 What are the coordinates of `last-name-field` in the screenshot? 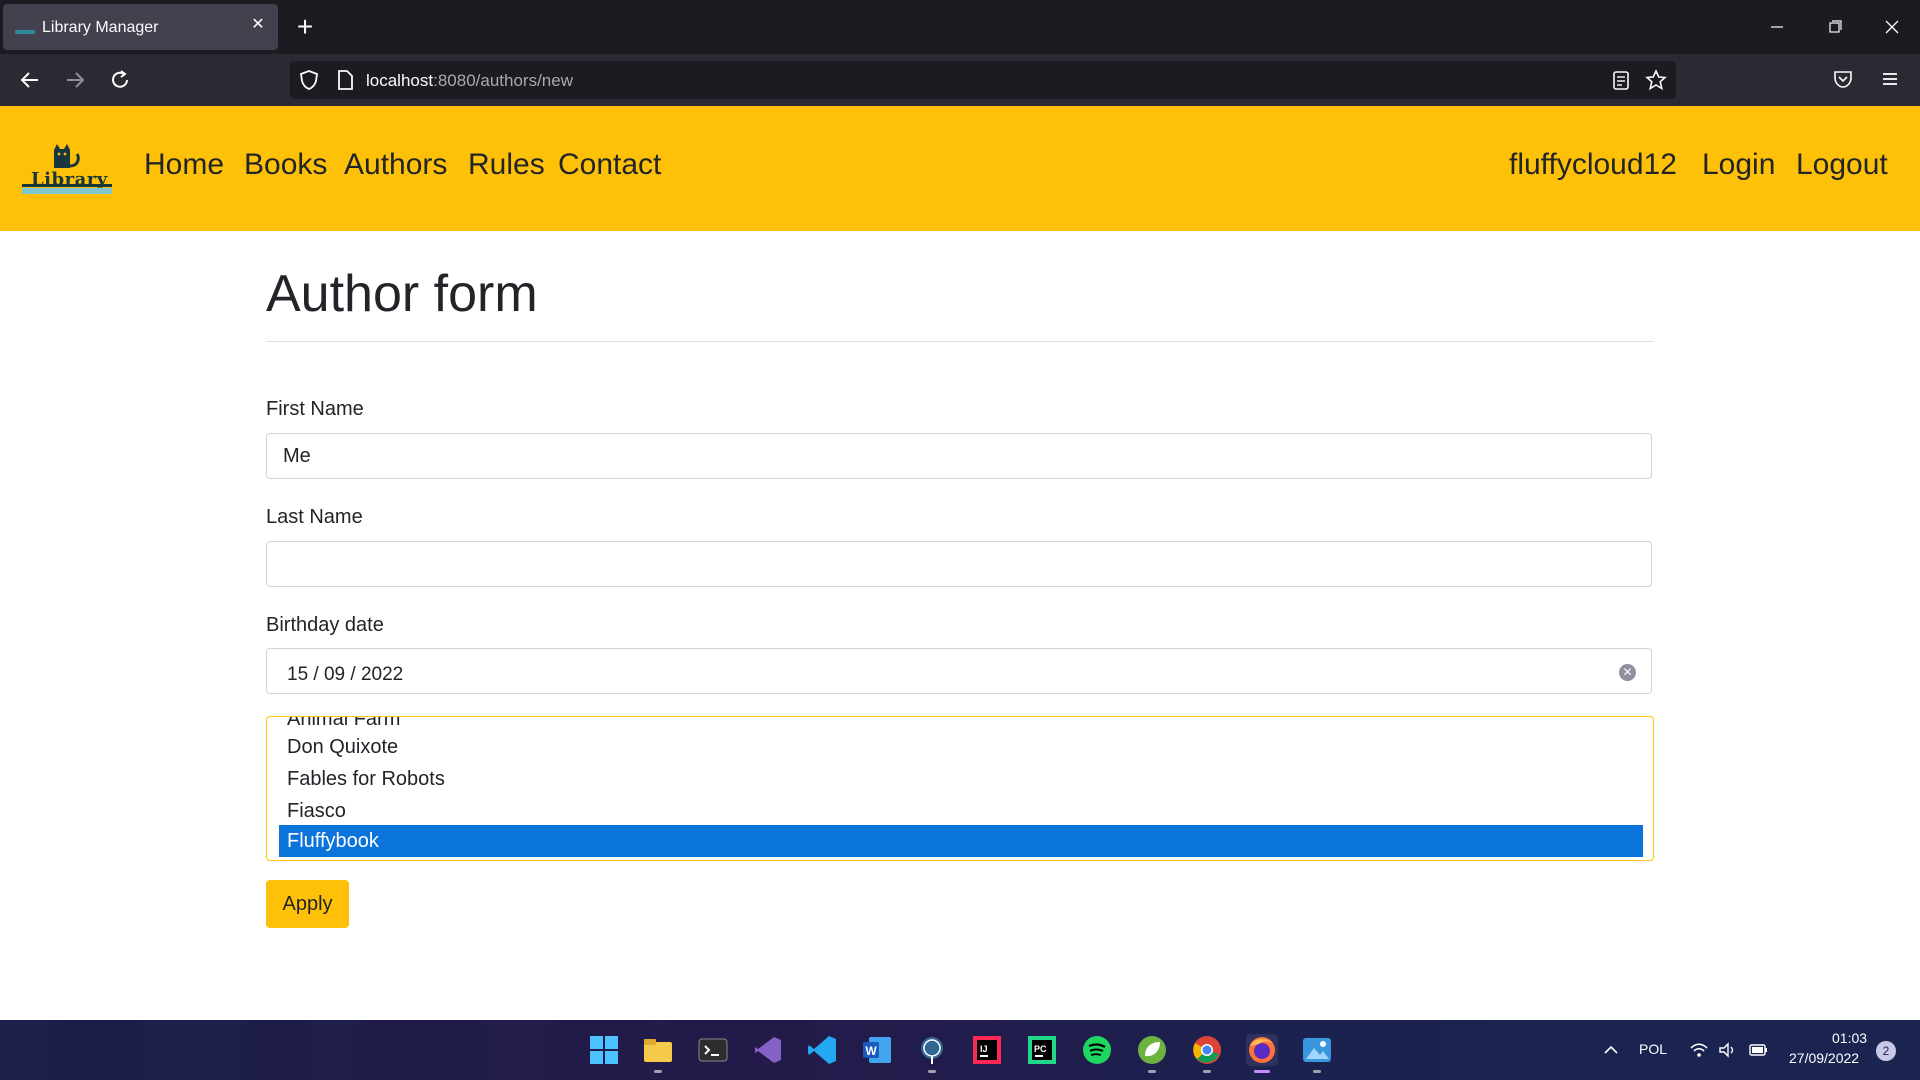 It's located at (959, 564).